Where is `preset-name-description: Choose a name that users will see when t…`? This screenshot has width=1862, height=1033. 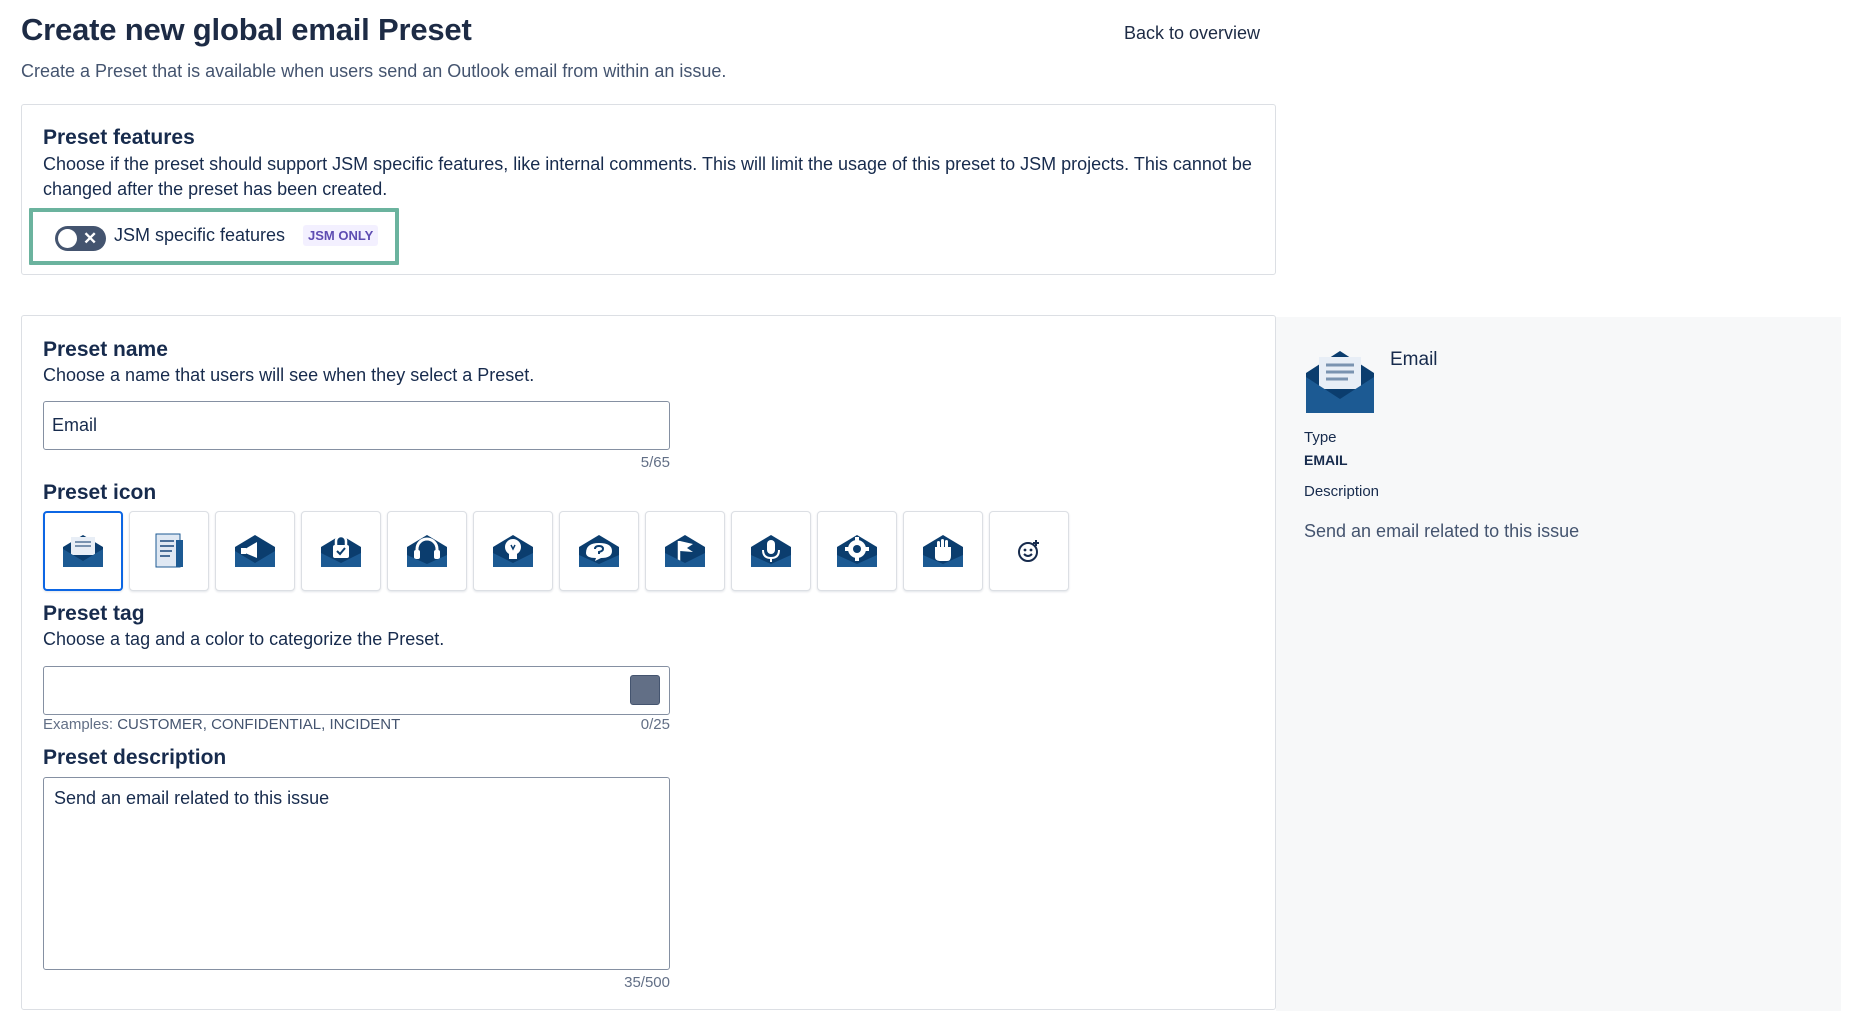 preset-name-description: Choose a name that users will see when t… is located at coordinates (289, 375).